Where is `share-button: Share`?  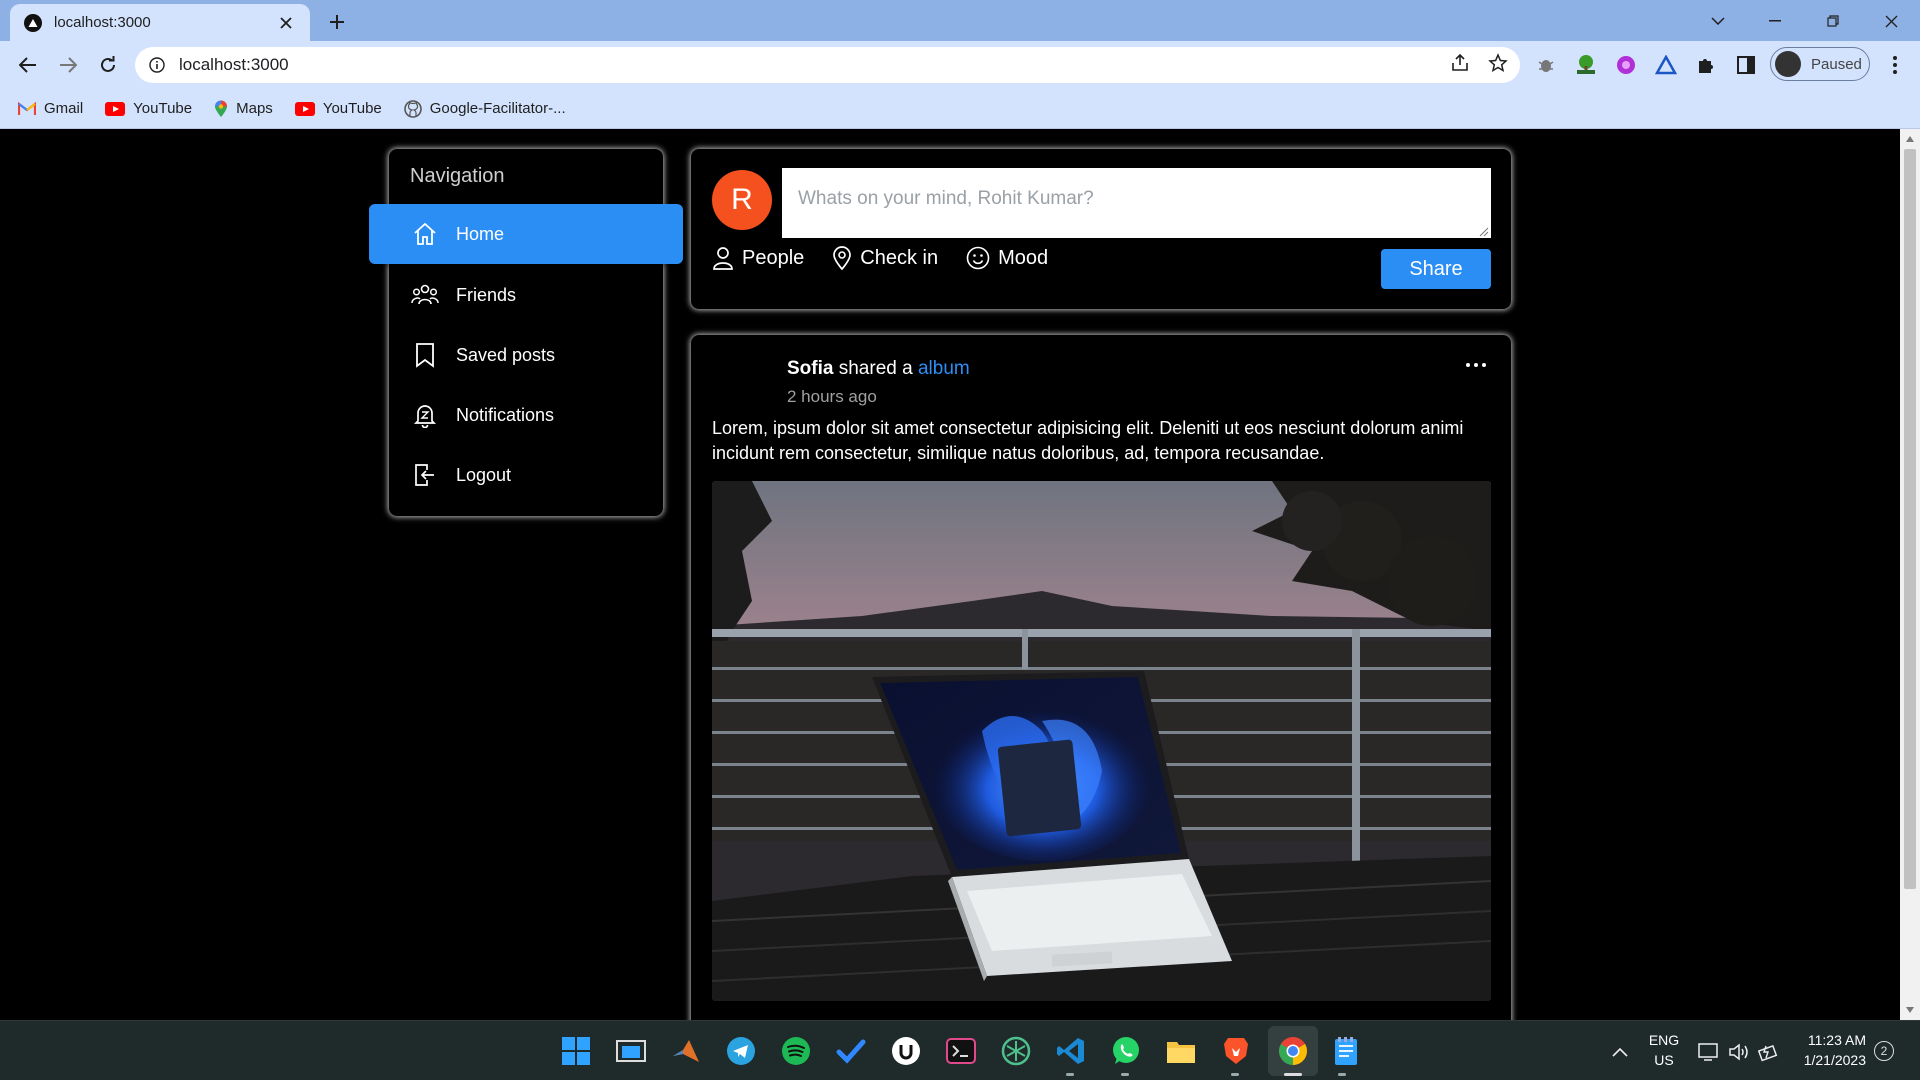
share-button: Share is located at coordinates (1436, 269).